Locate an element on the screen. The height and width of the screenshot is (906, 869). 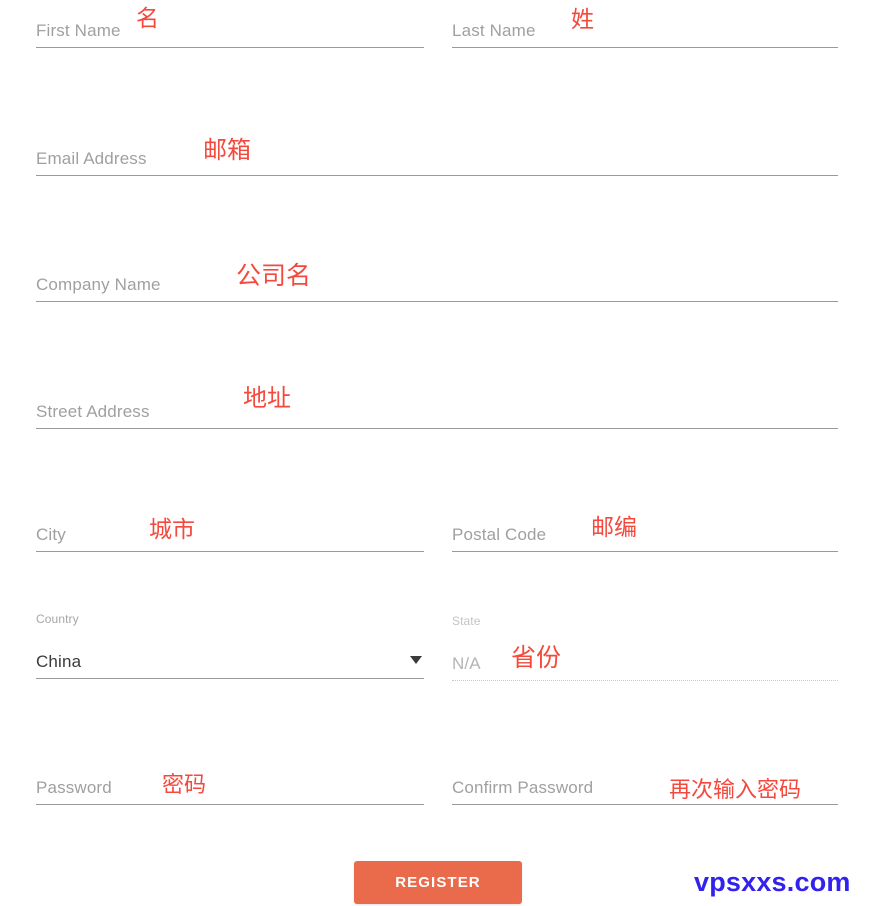
street-address-placeholder: Street Address is located at coordinates (93, 411).